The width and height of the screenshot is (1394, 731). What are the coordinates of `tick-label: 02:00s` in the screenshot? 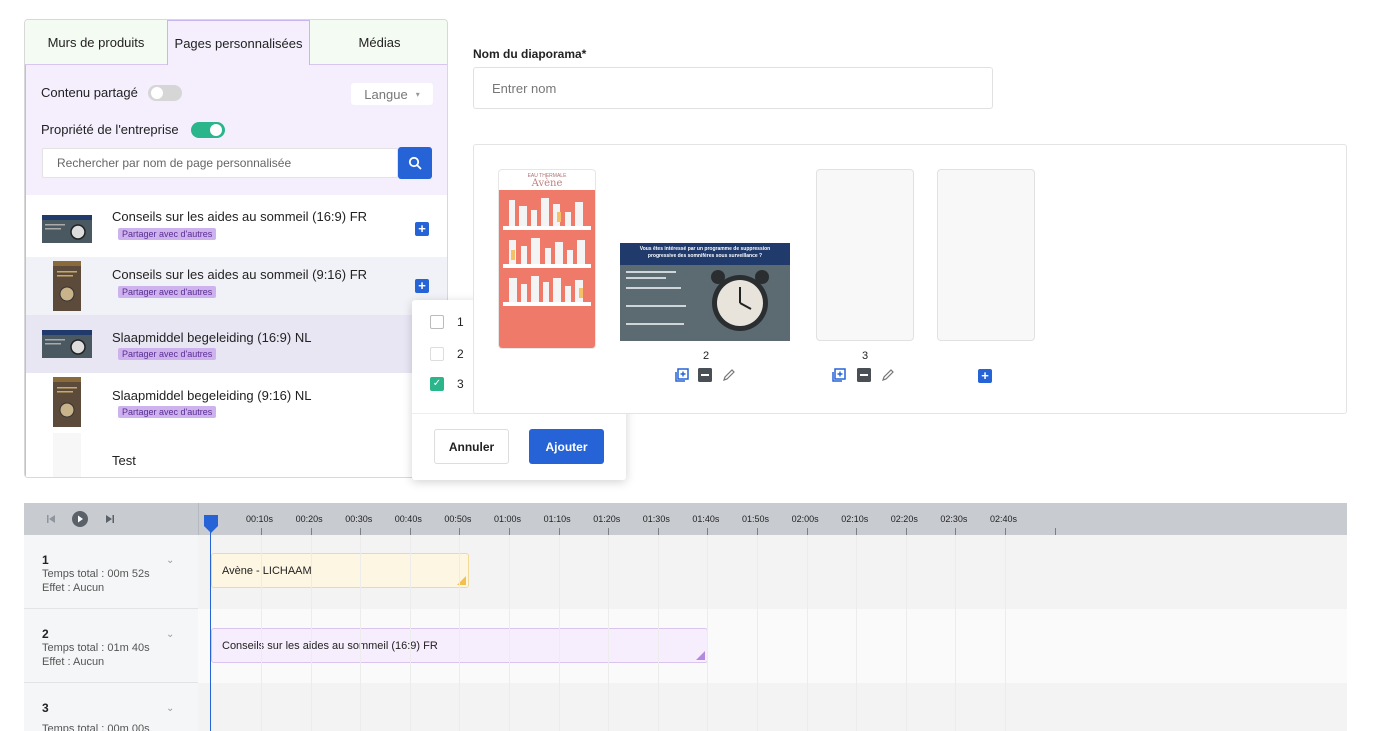 It's located at (805, 519).